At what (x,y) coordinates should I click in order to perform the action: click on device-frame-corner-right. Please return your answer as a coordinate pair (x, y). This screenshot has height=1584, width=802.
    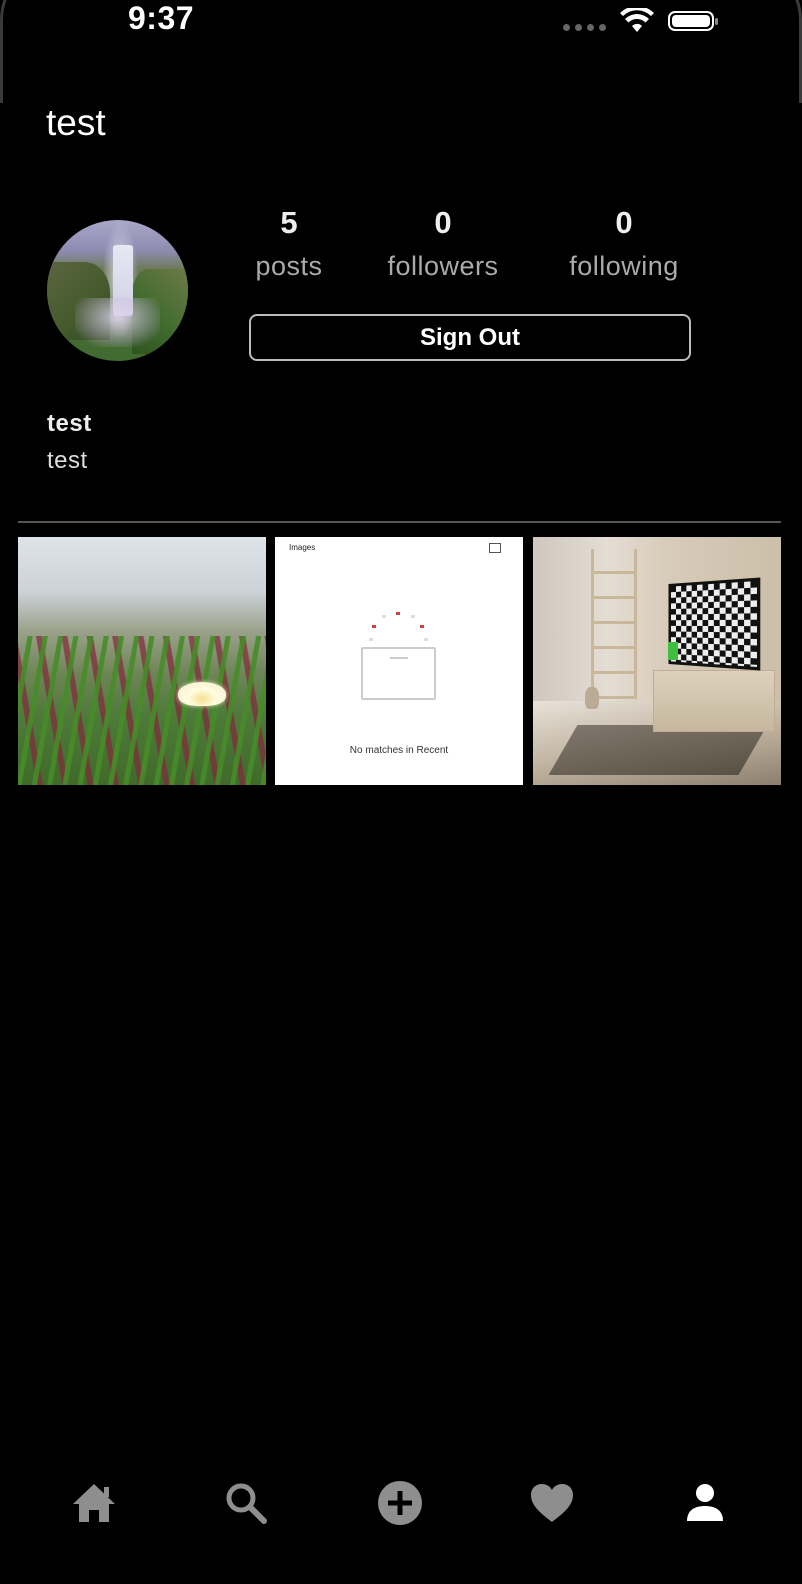
    Looking at the image, I should click on (770, 51).